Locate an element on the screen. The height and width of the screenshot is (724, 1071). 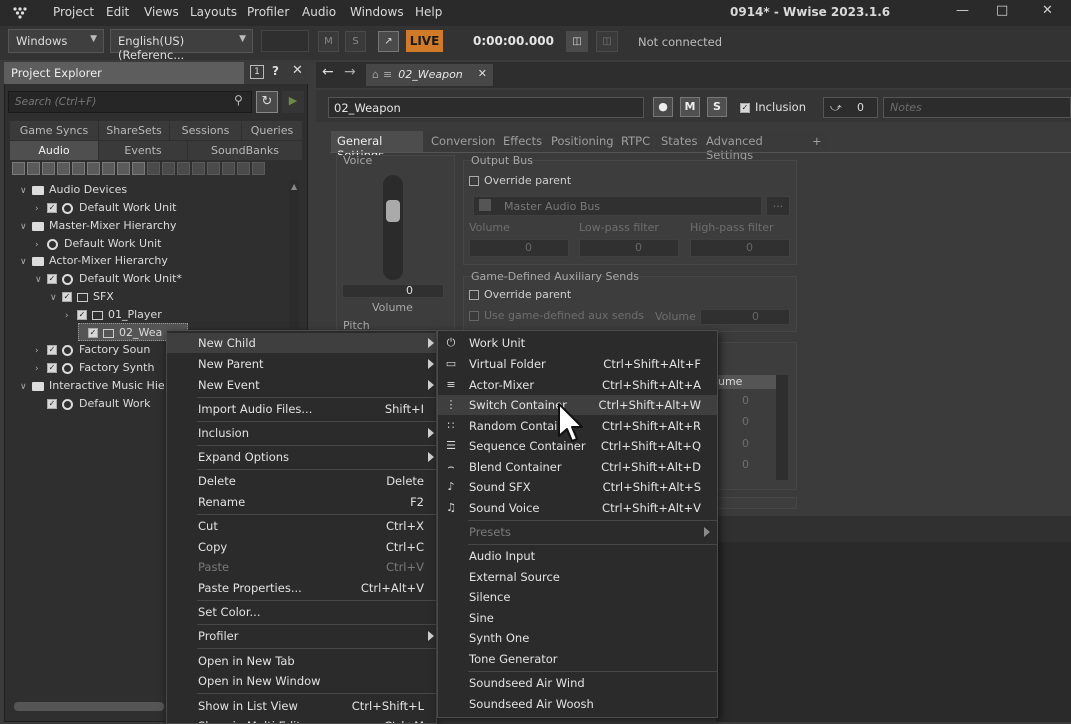
play-icon: ▶ is located at coordinates (293, 102).